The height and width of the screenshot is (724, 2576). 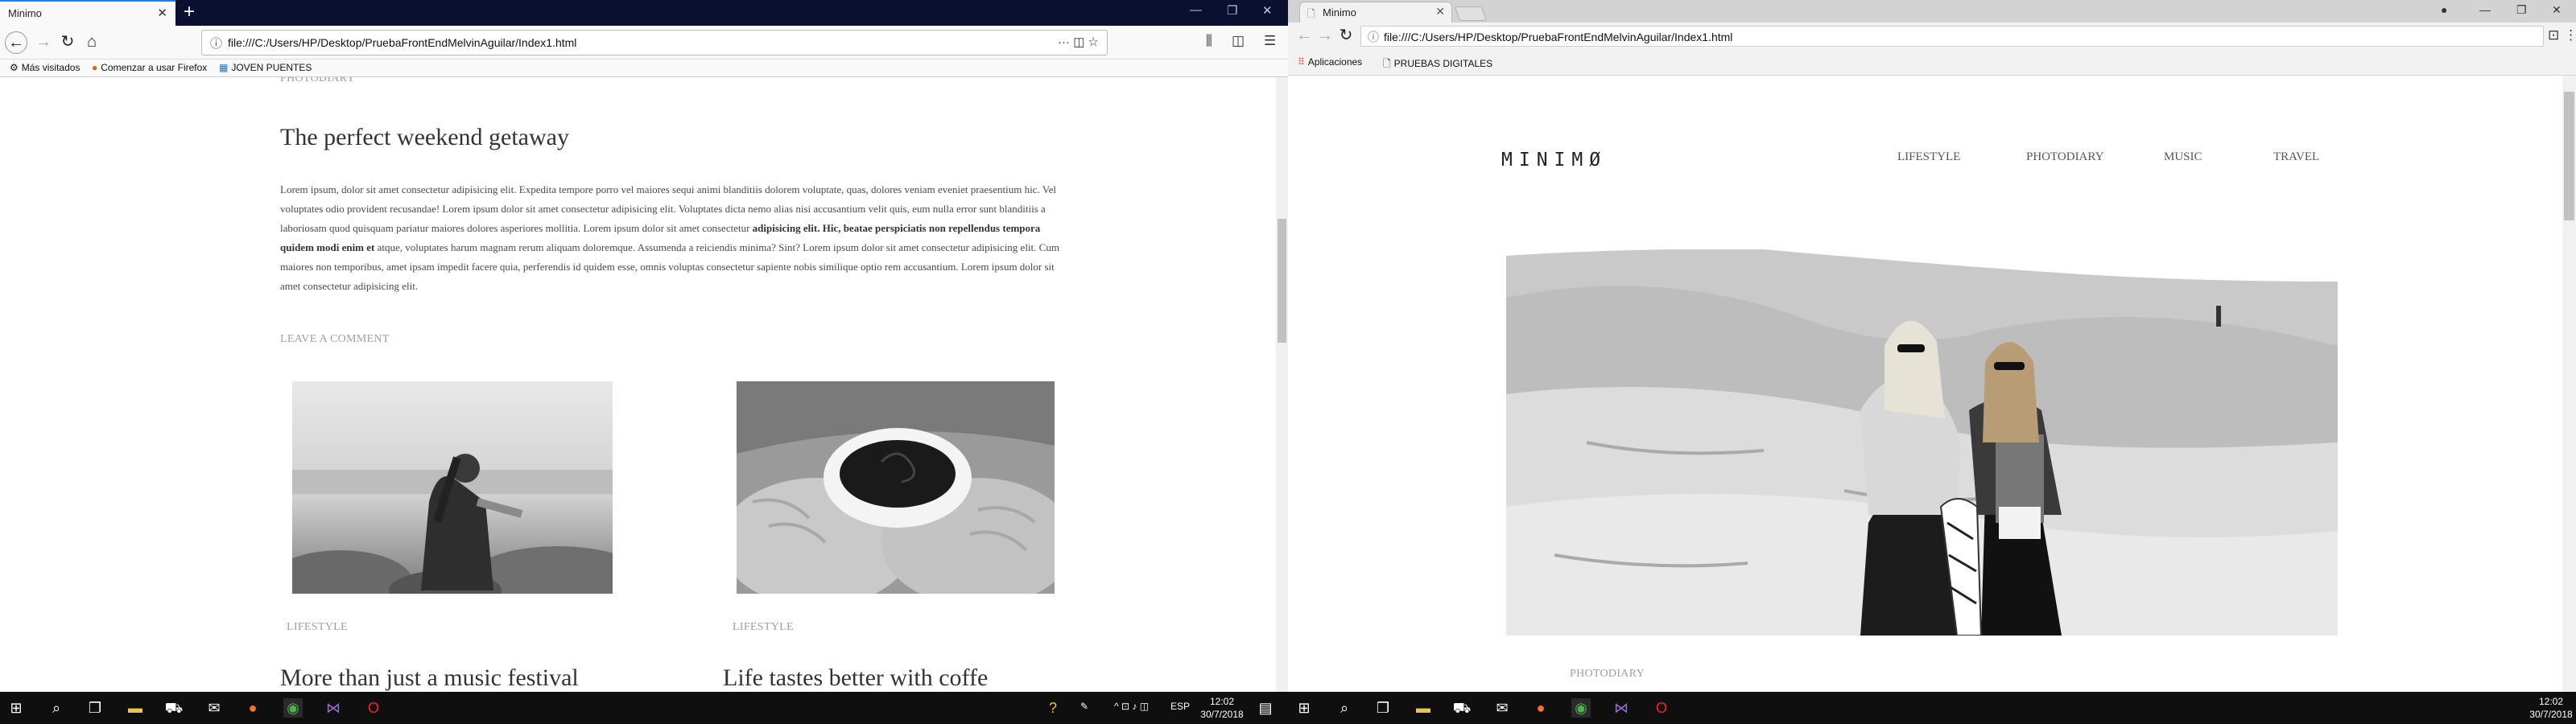 What do you see at coordinates (1131, 706) in the screenshot?
I see `tray-icons: ^ ⊡ ♪ ◫` at bounding box center [1131, 706].